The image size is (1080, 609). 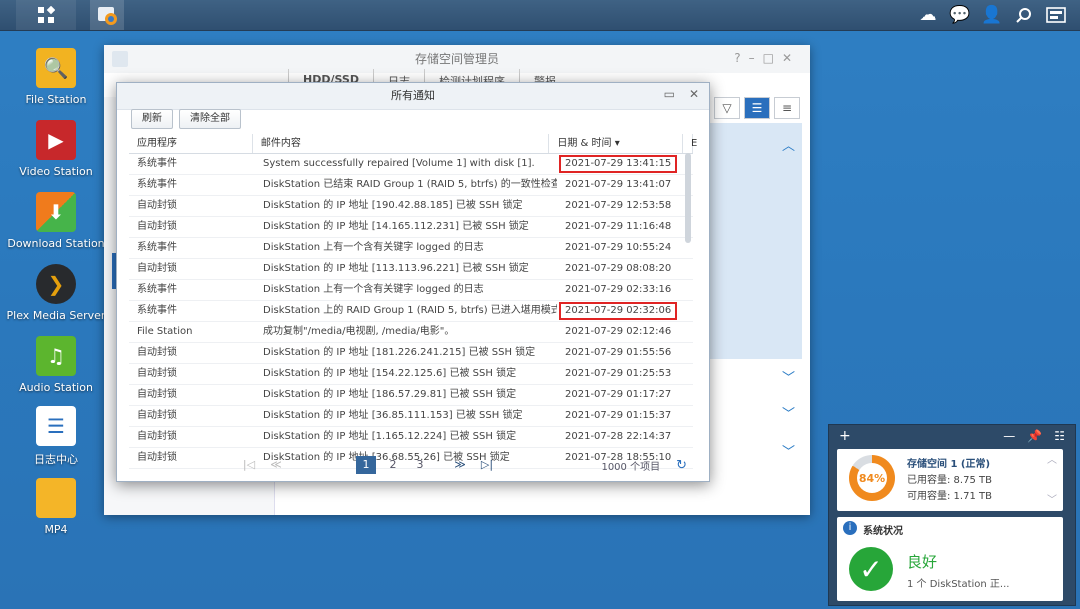 I want to click on info-icon: i, so click(x=850, y=528).